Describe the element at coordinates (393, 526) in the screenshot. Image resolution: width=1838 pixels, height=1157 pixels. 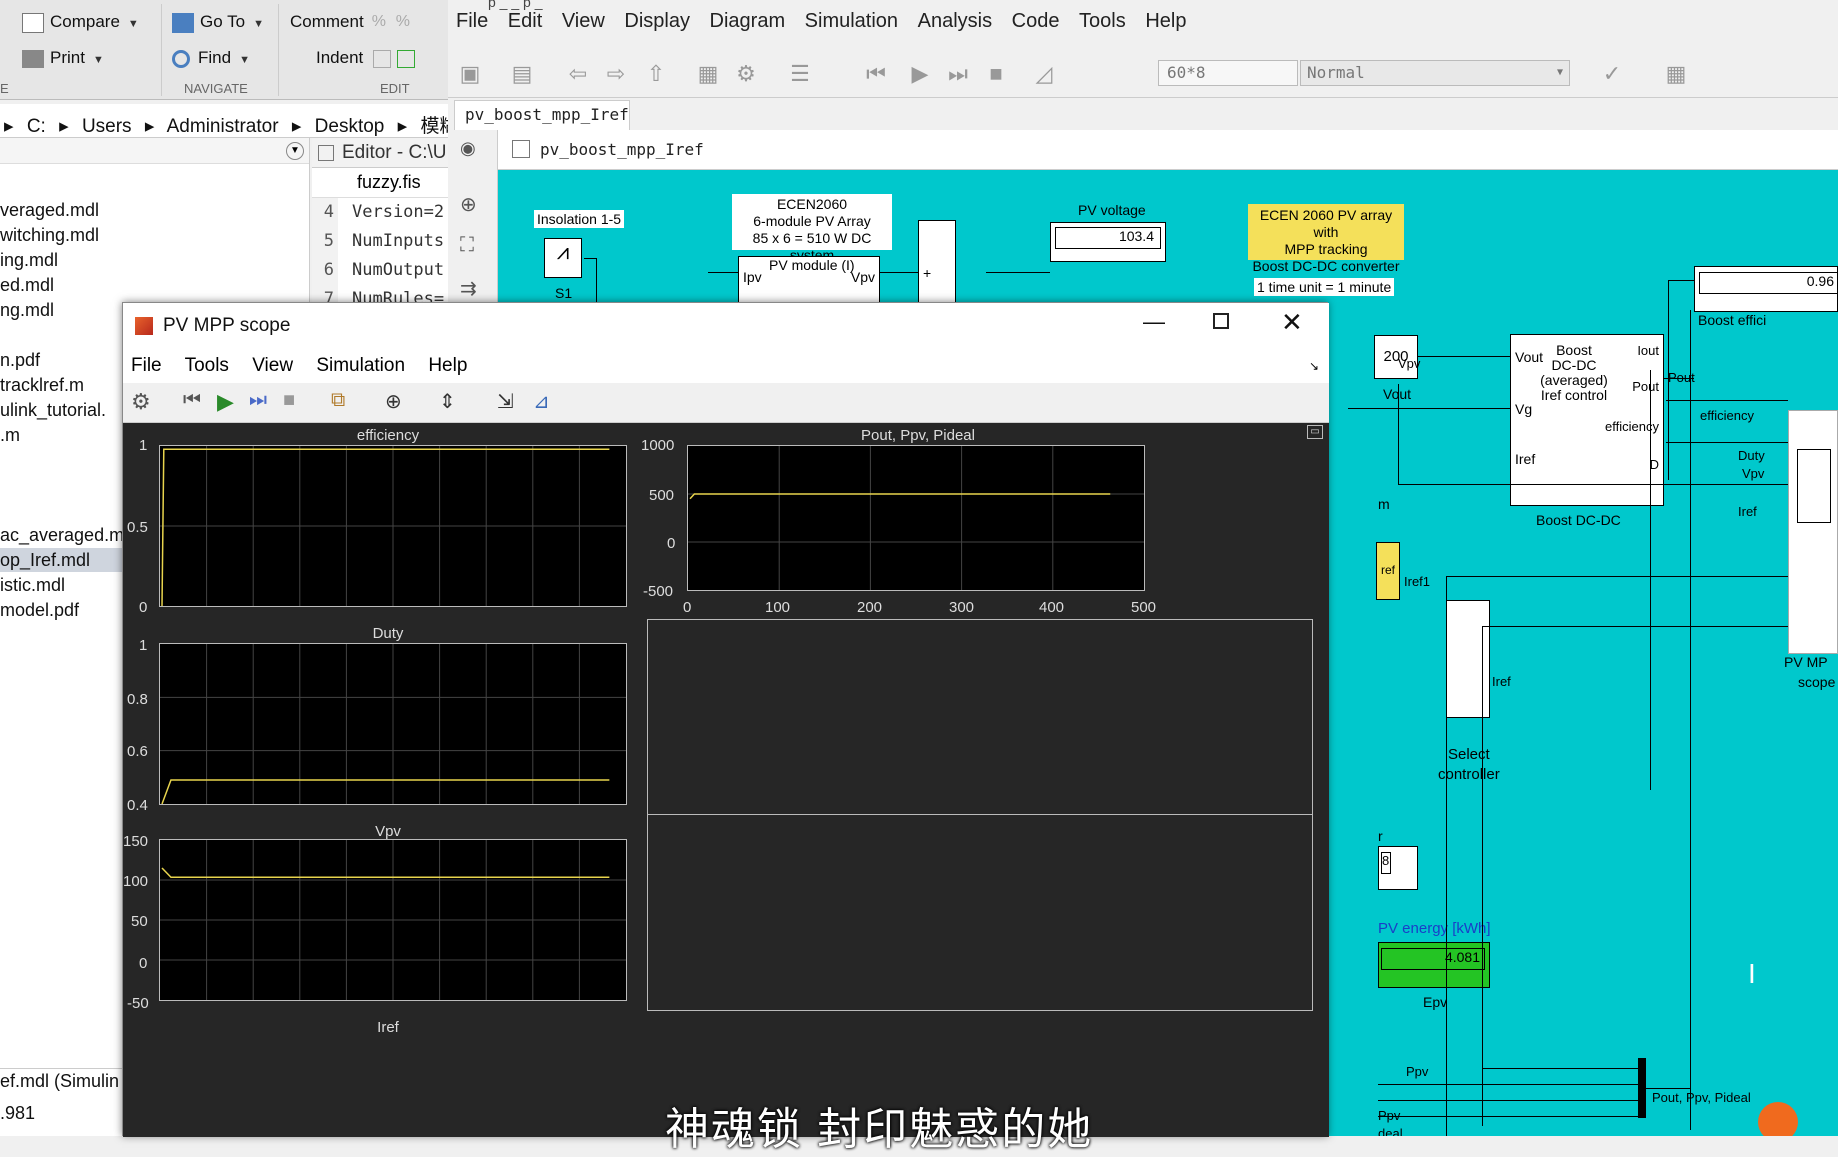
I see `plot-efficiency` at that location.